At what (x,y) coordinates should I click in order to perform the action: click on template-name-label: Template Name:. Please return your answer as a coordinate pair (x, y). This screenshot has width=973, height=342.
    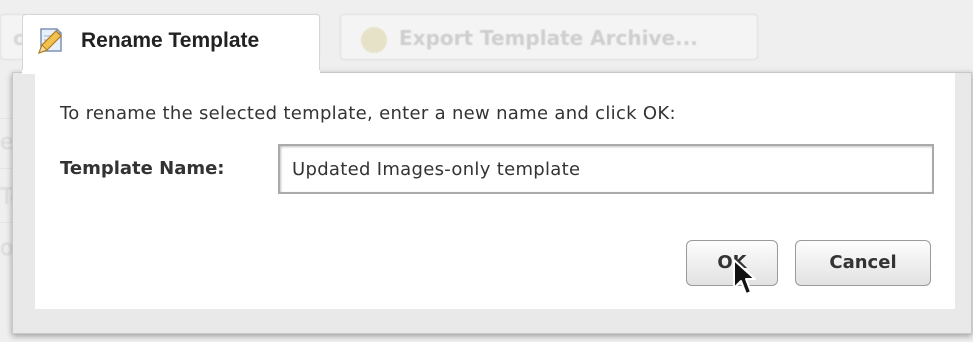
    Looking at the image, I should click on (142, 168).